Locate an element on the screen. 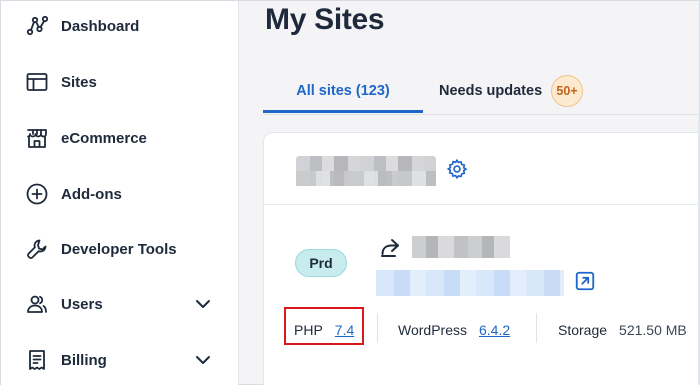  wordpress-label: WordPress is located at coordinates (432, 330).